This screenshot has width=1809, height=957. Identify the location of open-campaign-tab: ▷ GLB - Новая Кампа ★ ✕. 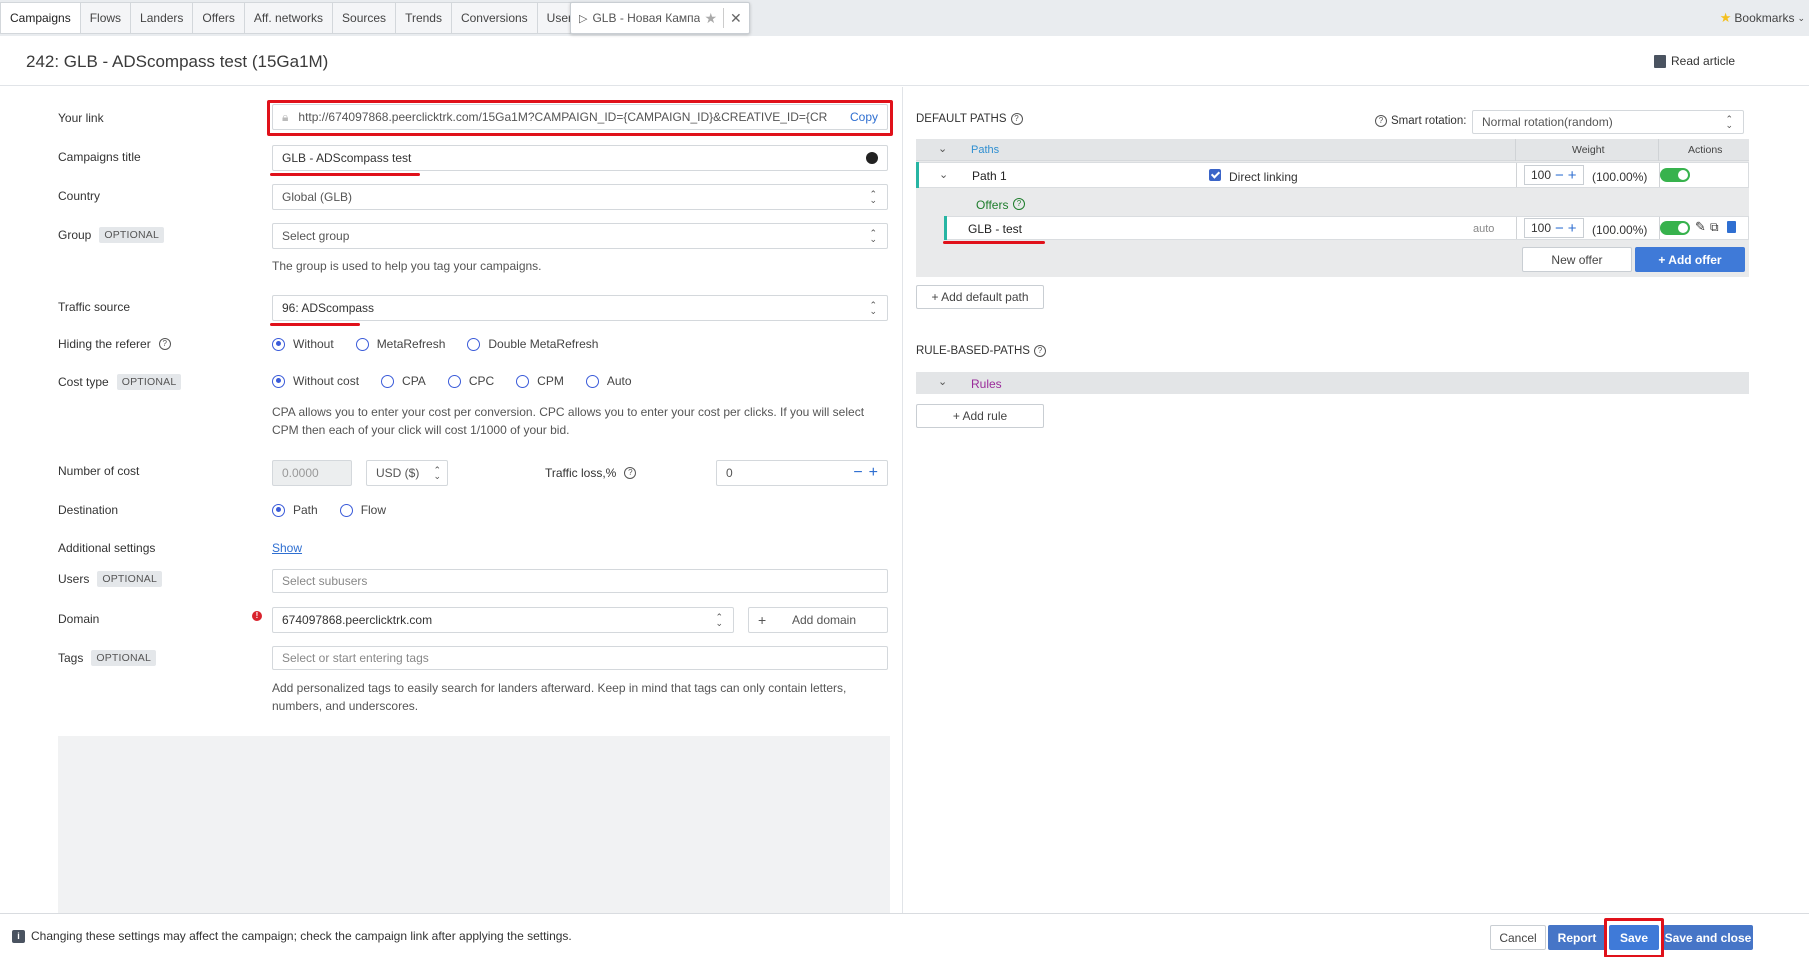
(660, 18).